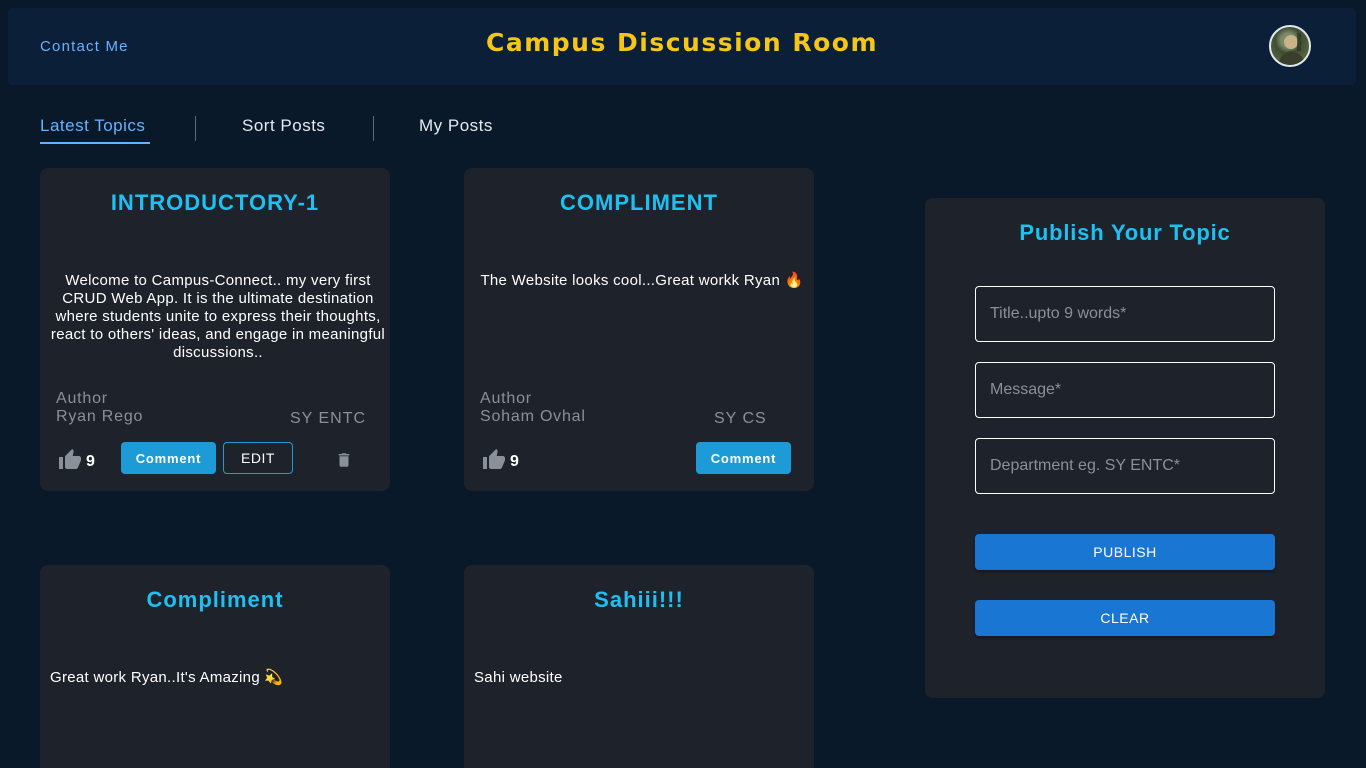  I want to click on author-name: Ryan Rego, so click(100, 416).